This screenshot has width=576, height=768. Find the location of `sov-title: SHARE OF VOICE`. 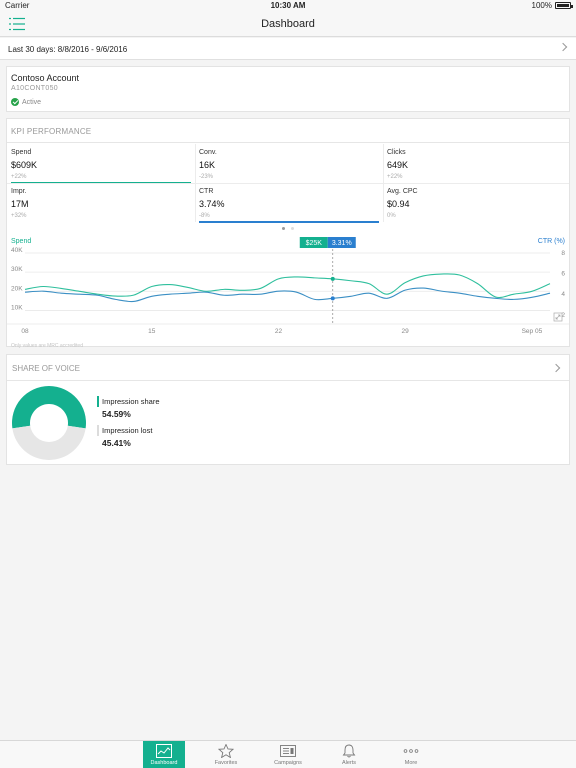

sov-title: SHARE OF VOICE is located at coordinates (46, 368).